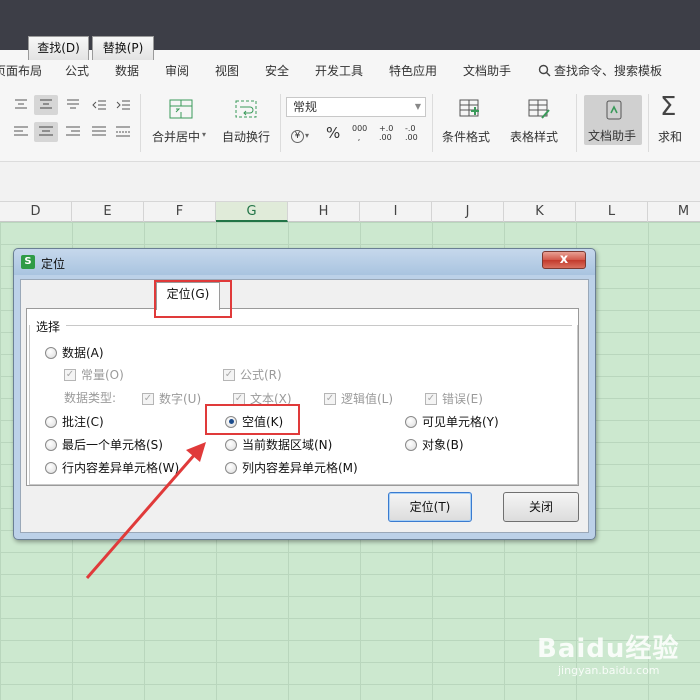 The image size is (700, 700). What do you see at coordinates (609, 670) in the screenshot?
I see `watermark-url: jingyan.baidu.com` at bounding box center [609, 670].